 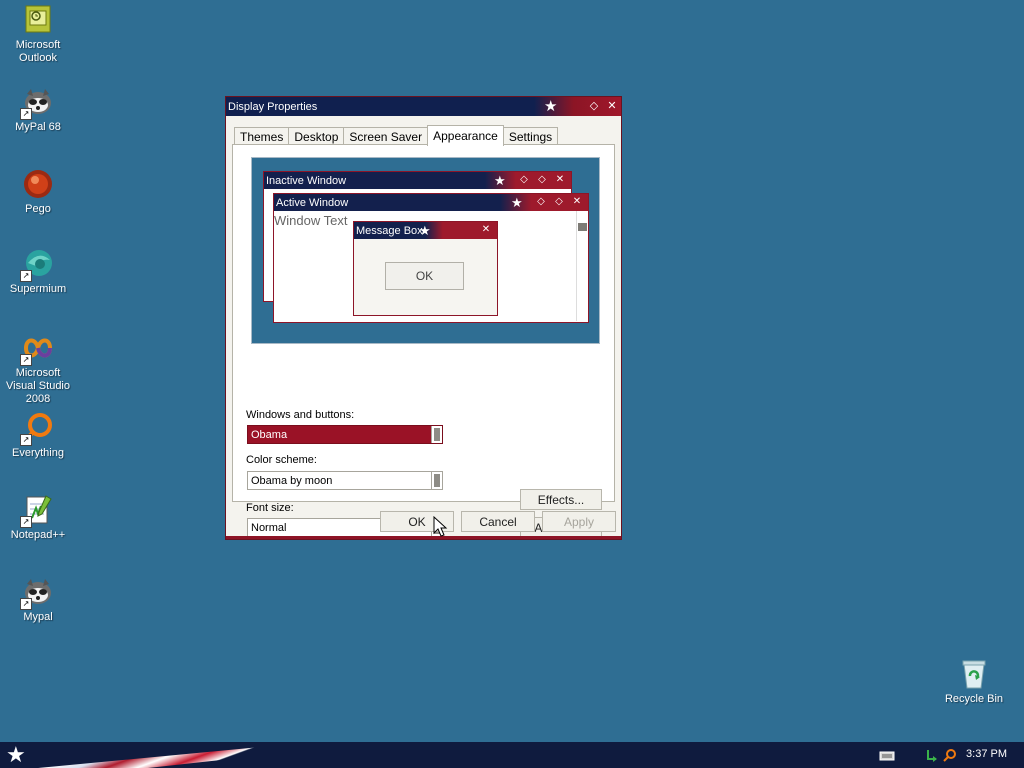 I want to click on desktop-icon-notepadpp: ↗ Notepad++, so click(x=38, y=518).